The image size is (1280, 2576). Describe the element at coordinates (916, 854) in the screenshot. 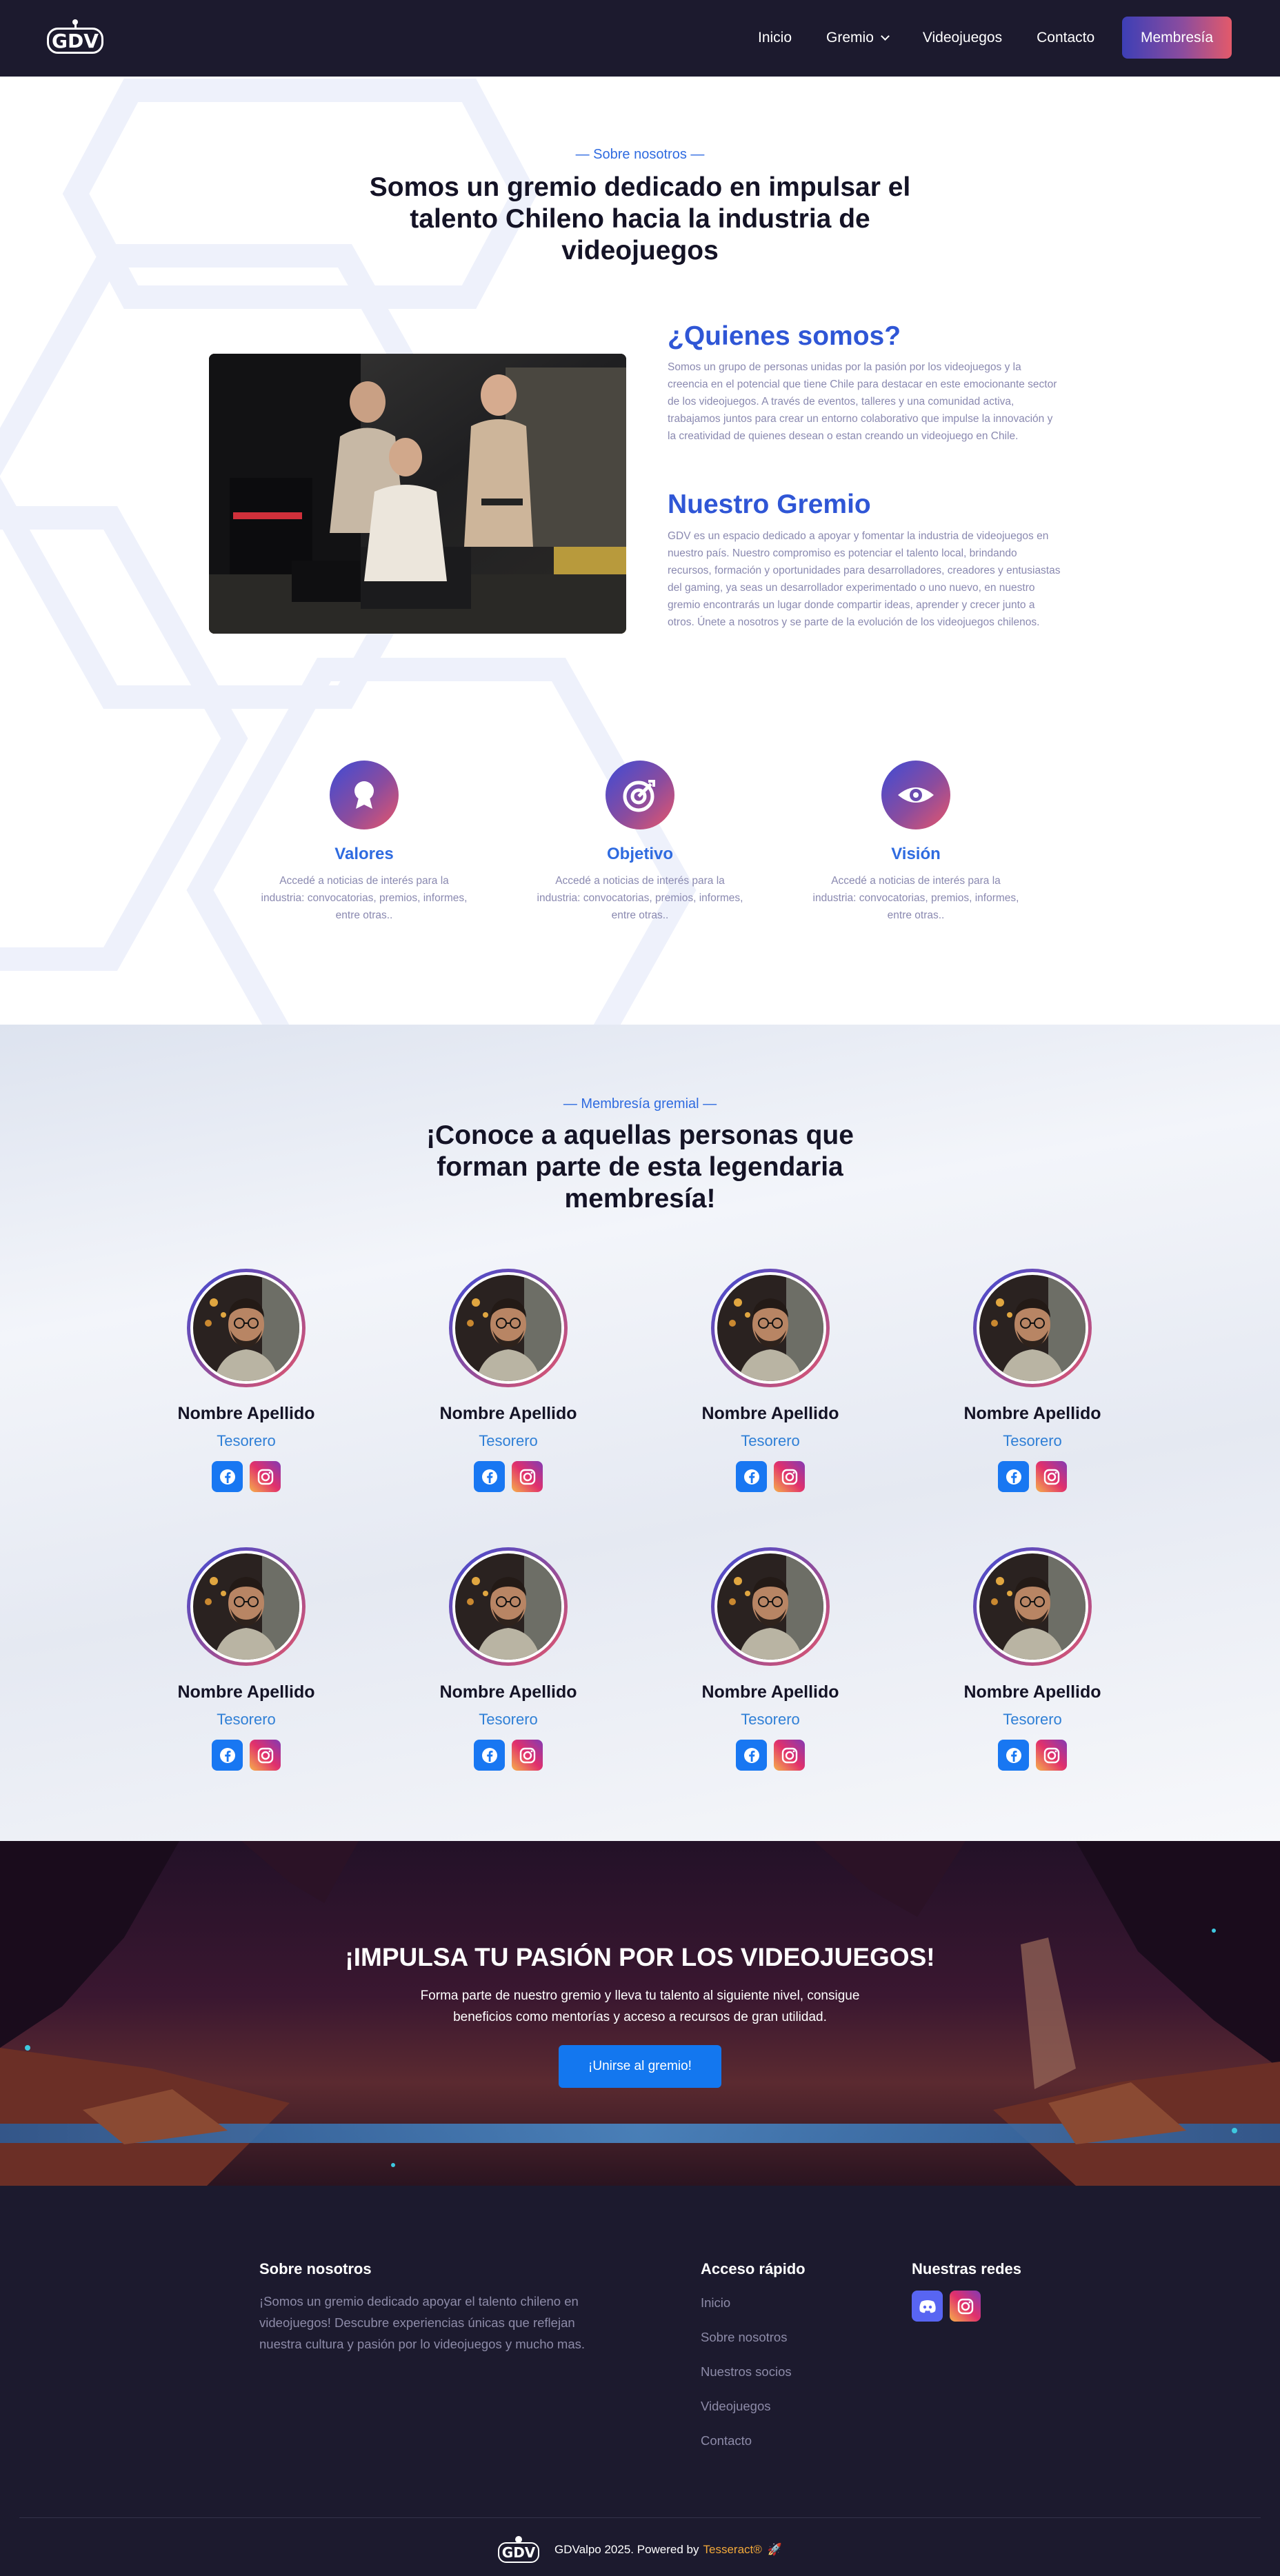

I see `feature-title: Visión` at that location.